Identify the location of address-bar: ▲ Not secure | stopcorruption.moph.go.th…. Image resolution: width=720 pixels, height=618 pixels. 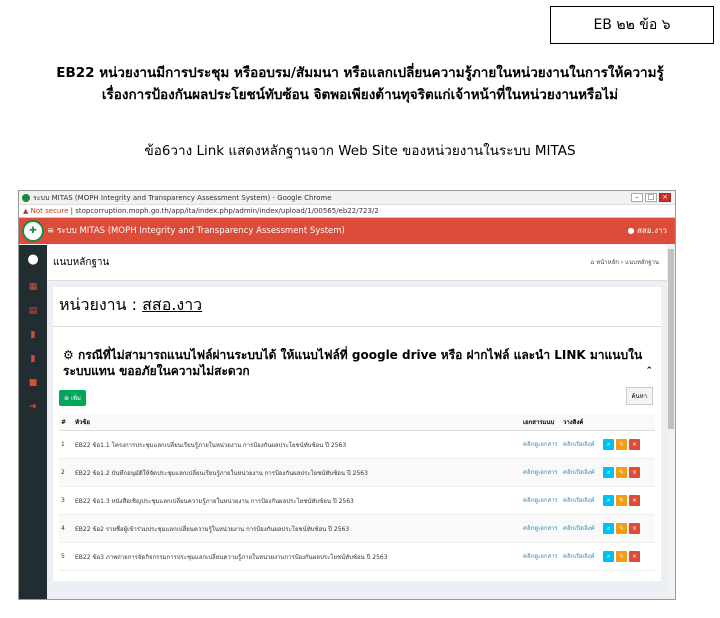
(347, 211).